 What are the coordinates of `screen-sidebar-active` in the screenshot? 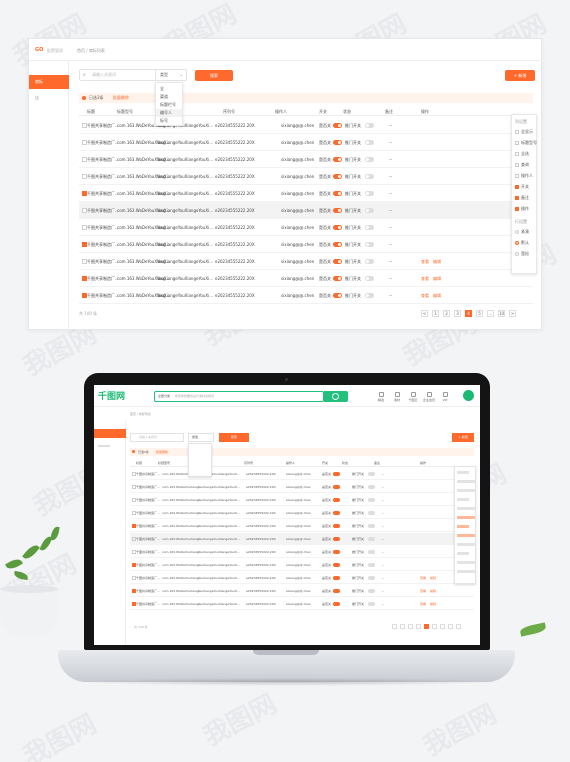 It's located at (110, 433).